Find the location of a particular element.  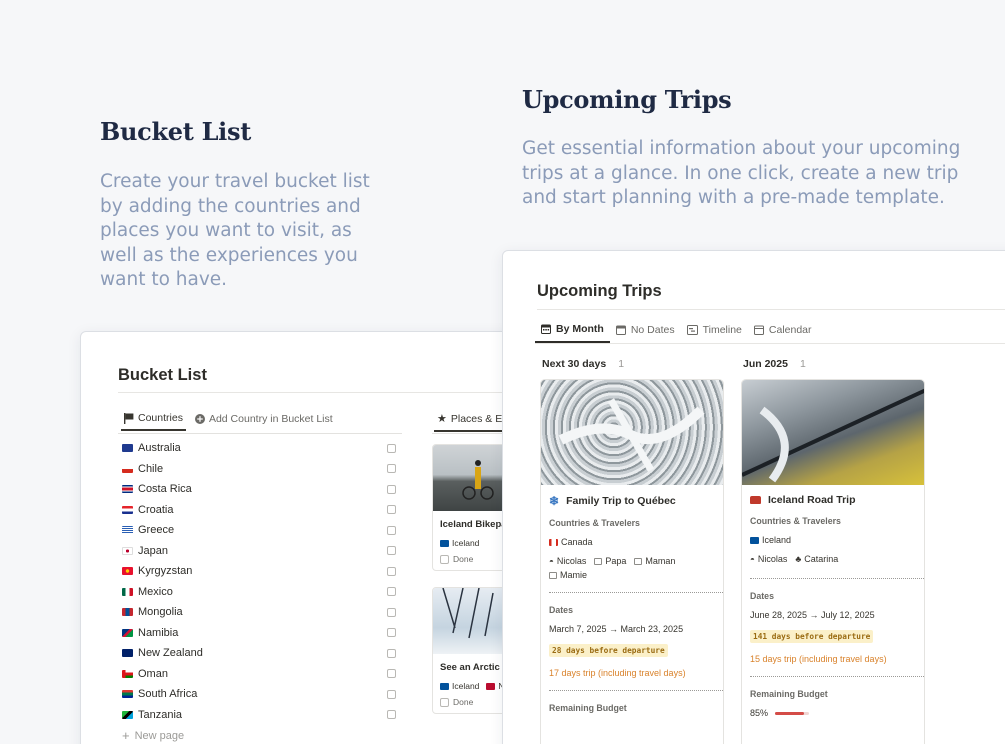

place-card: See an Arctic F IcelandN Done is located at coordinates (472, 650).